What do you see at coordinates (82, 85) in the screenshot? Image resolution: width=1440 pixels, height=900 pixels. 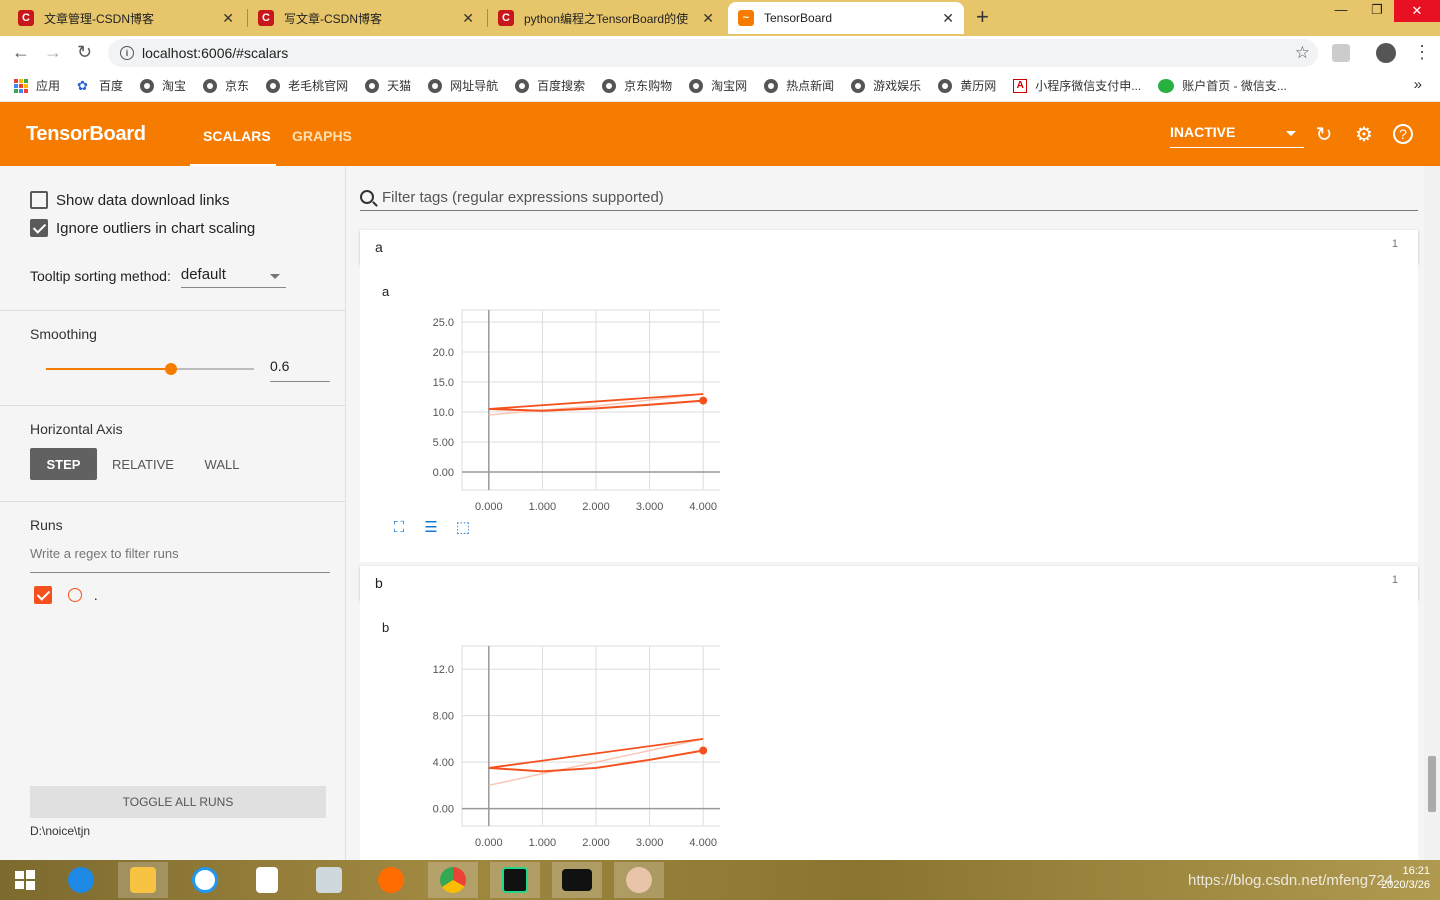 I see `baidu-paw-icon: ✿` at bounding box center [82, 85].